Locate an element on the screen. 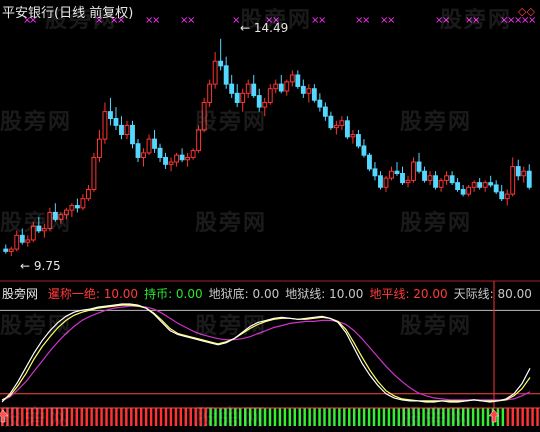  indicator-name: 股旁网 is located at coordinates (20, 294).